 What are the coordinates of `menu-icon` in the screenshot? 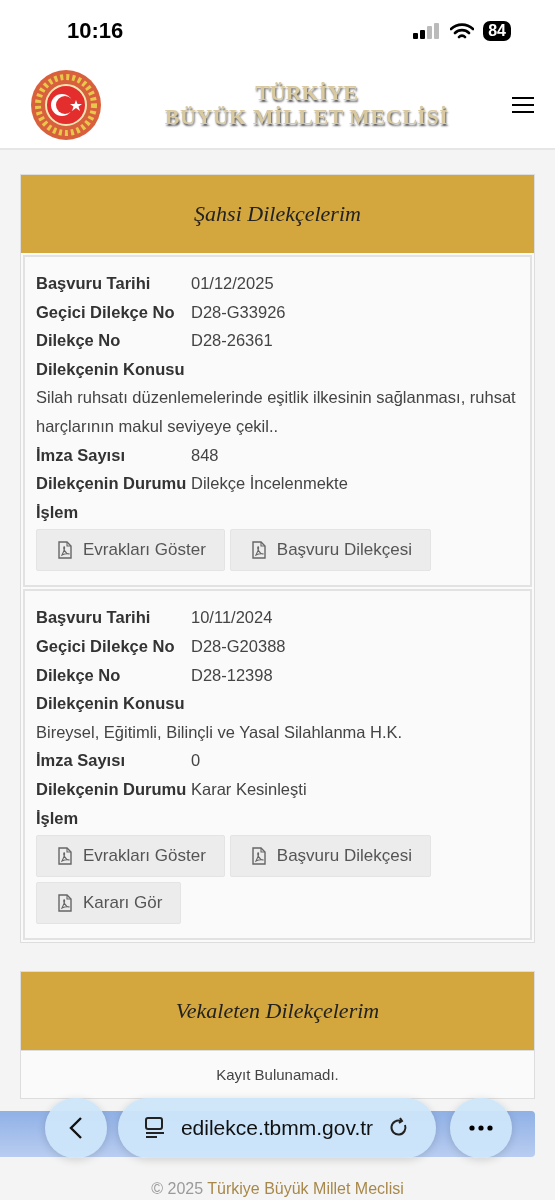 It's located at (523, 105).